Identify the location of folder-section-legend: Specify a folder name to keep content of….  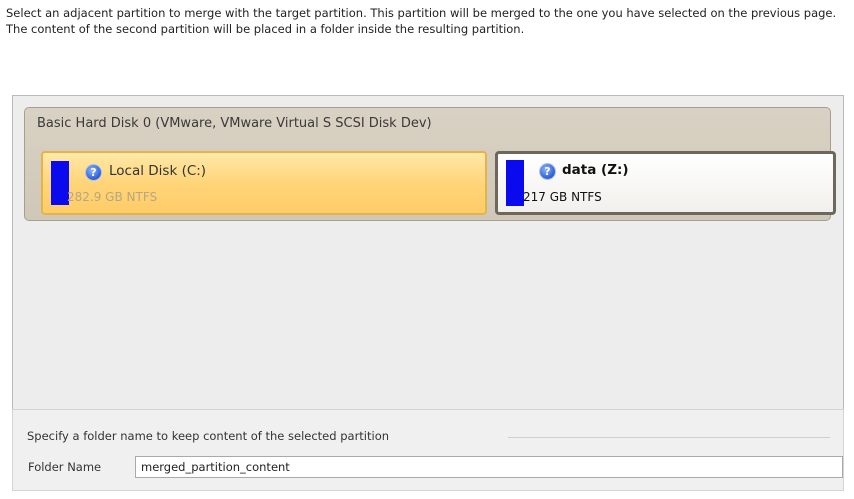
(208, 436).